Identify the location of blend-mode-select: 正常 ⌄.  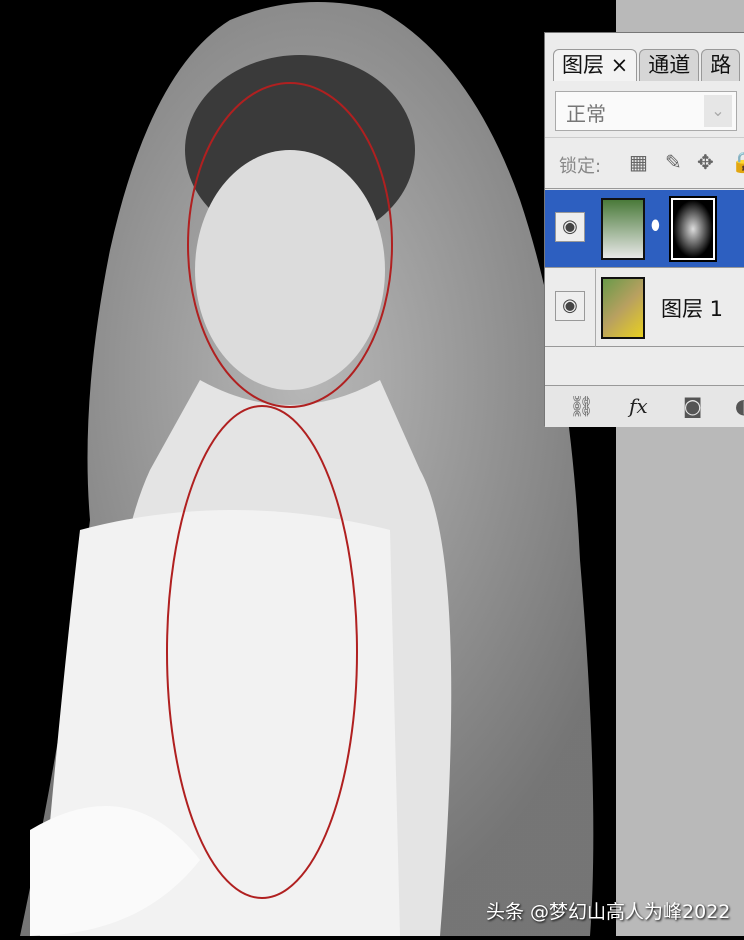
(646, 111).